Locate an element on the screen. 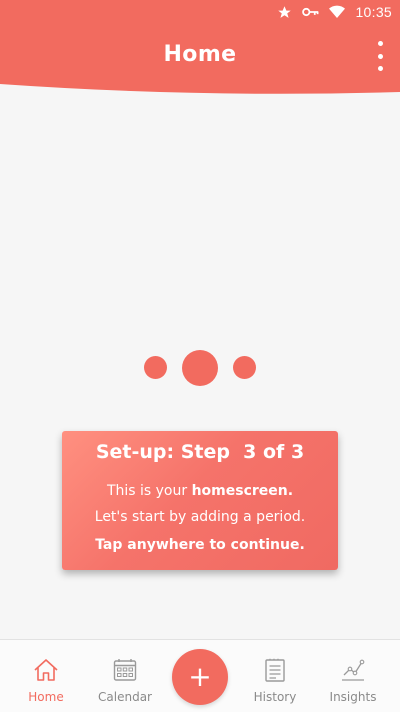  plus-icon: + is located at coordinates (200, 676).